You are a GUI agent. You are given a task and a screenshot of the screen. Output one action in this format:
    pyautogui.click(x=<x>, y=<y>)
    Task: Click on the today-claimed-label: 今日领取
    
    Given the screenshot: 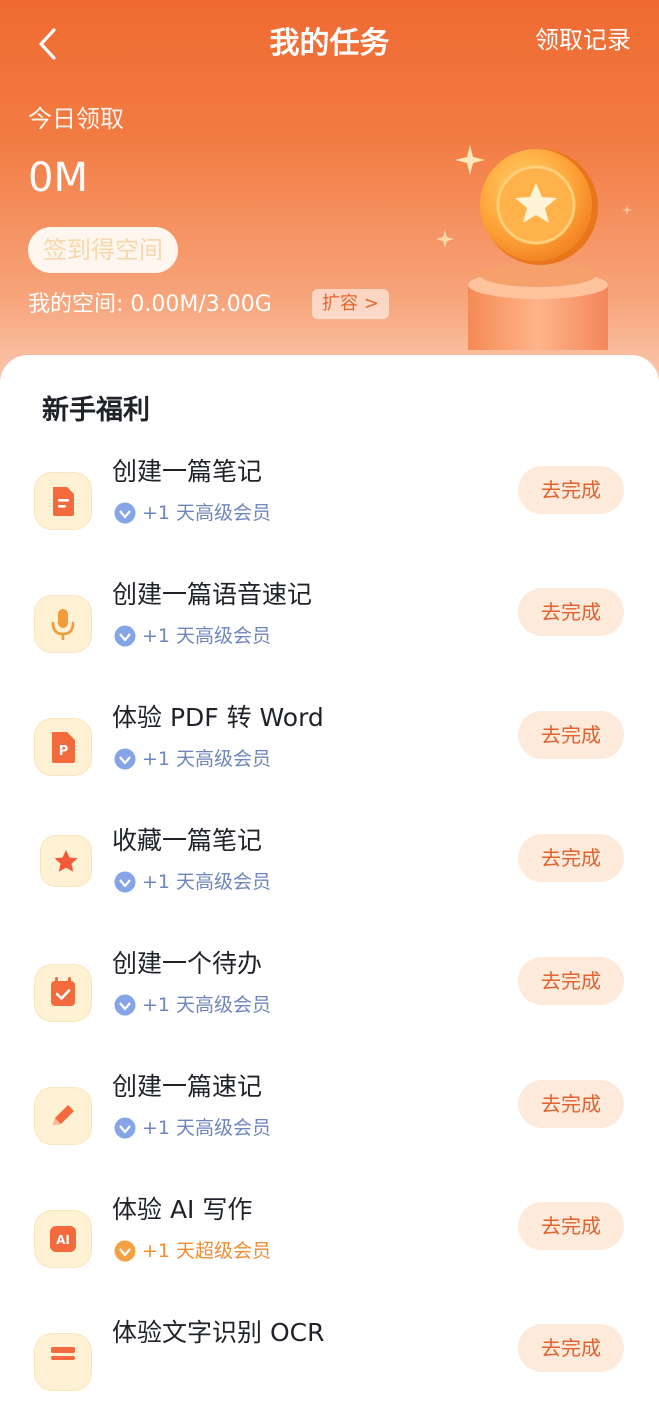 What is the action you would take?
    pyautogui.click(x=76, y=119)
    